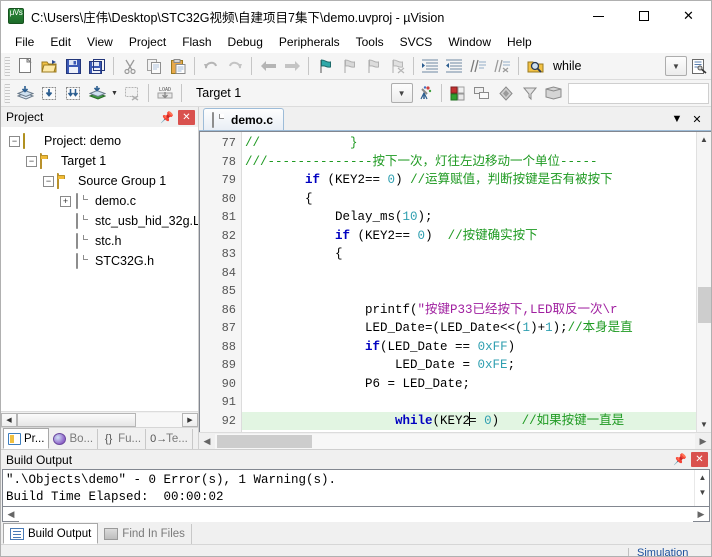 The height and width of the screenshot is (557, 712). Describe the element at coordinates (73, 66) in the screenshot. I see `save-icon` at that location.